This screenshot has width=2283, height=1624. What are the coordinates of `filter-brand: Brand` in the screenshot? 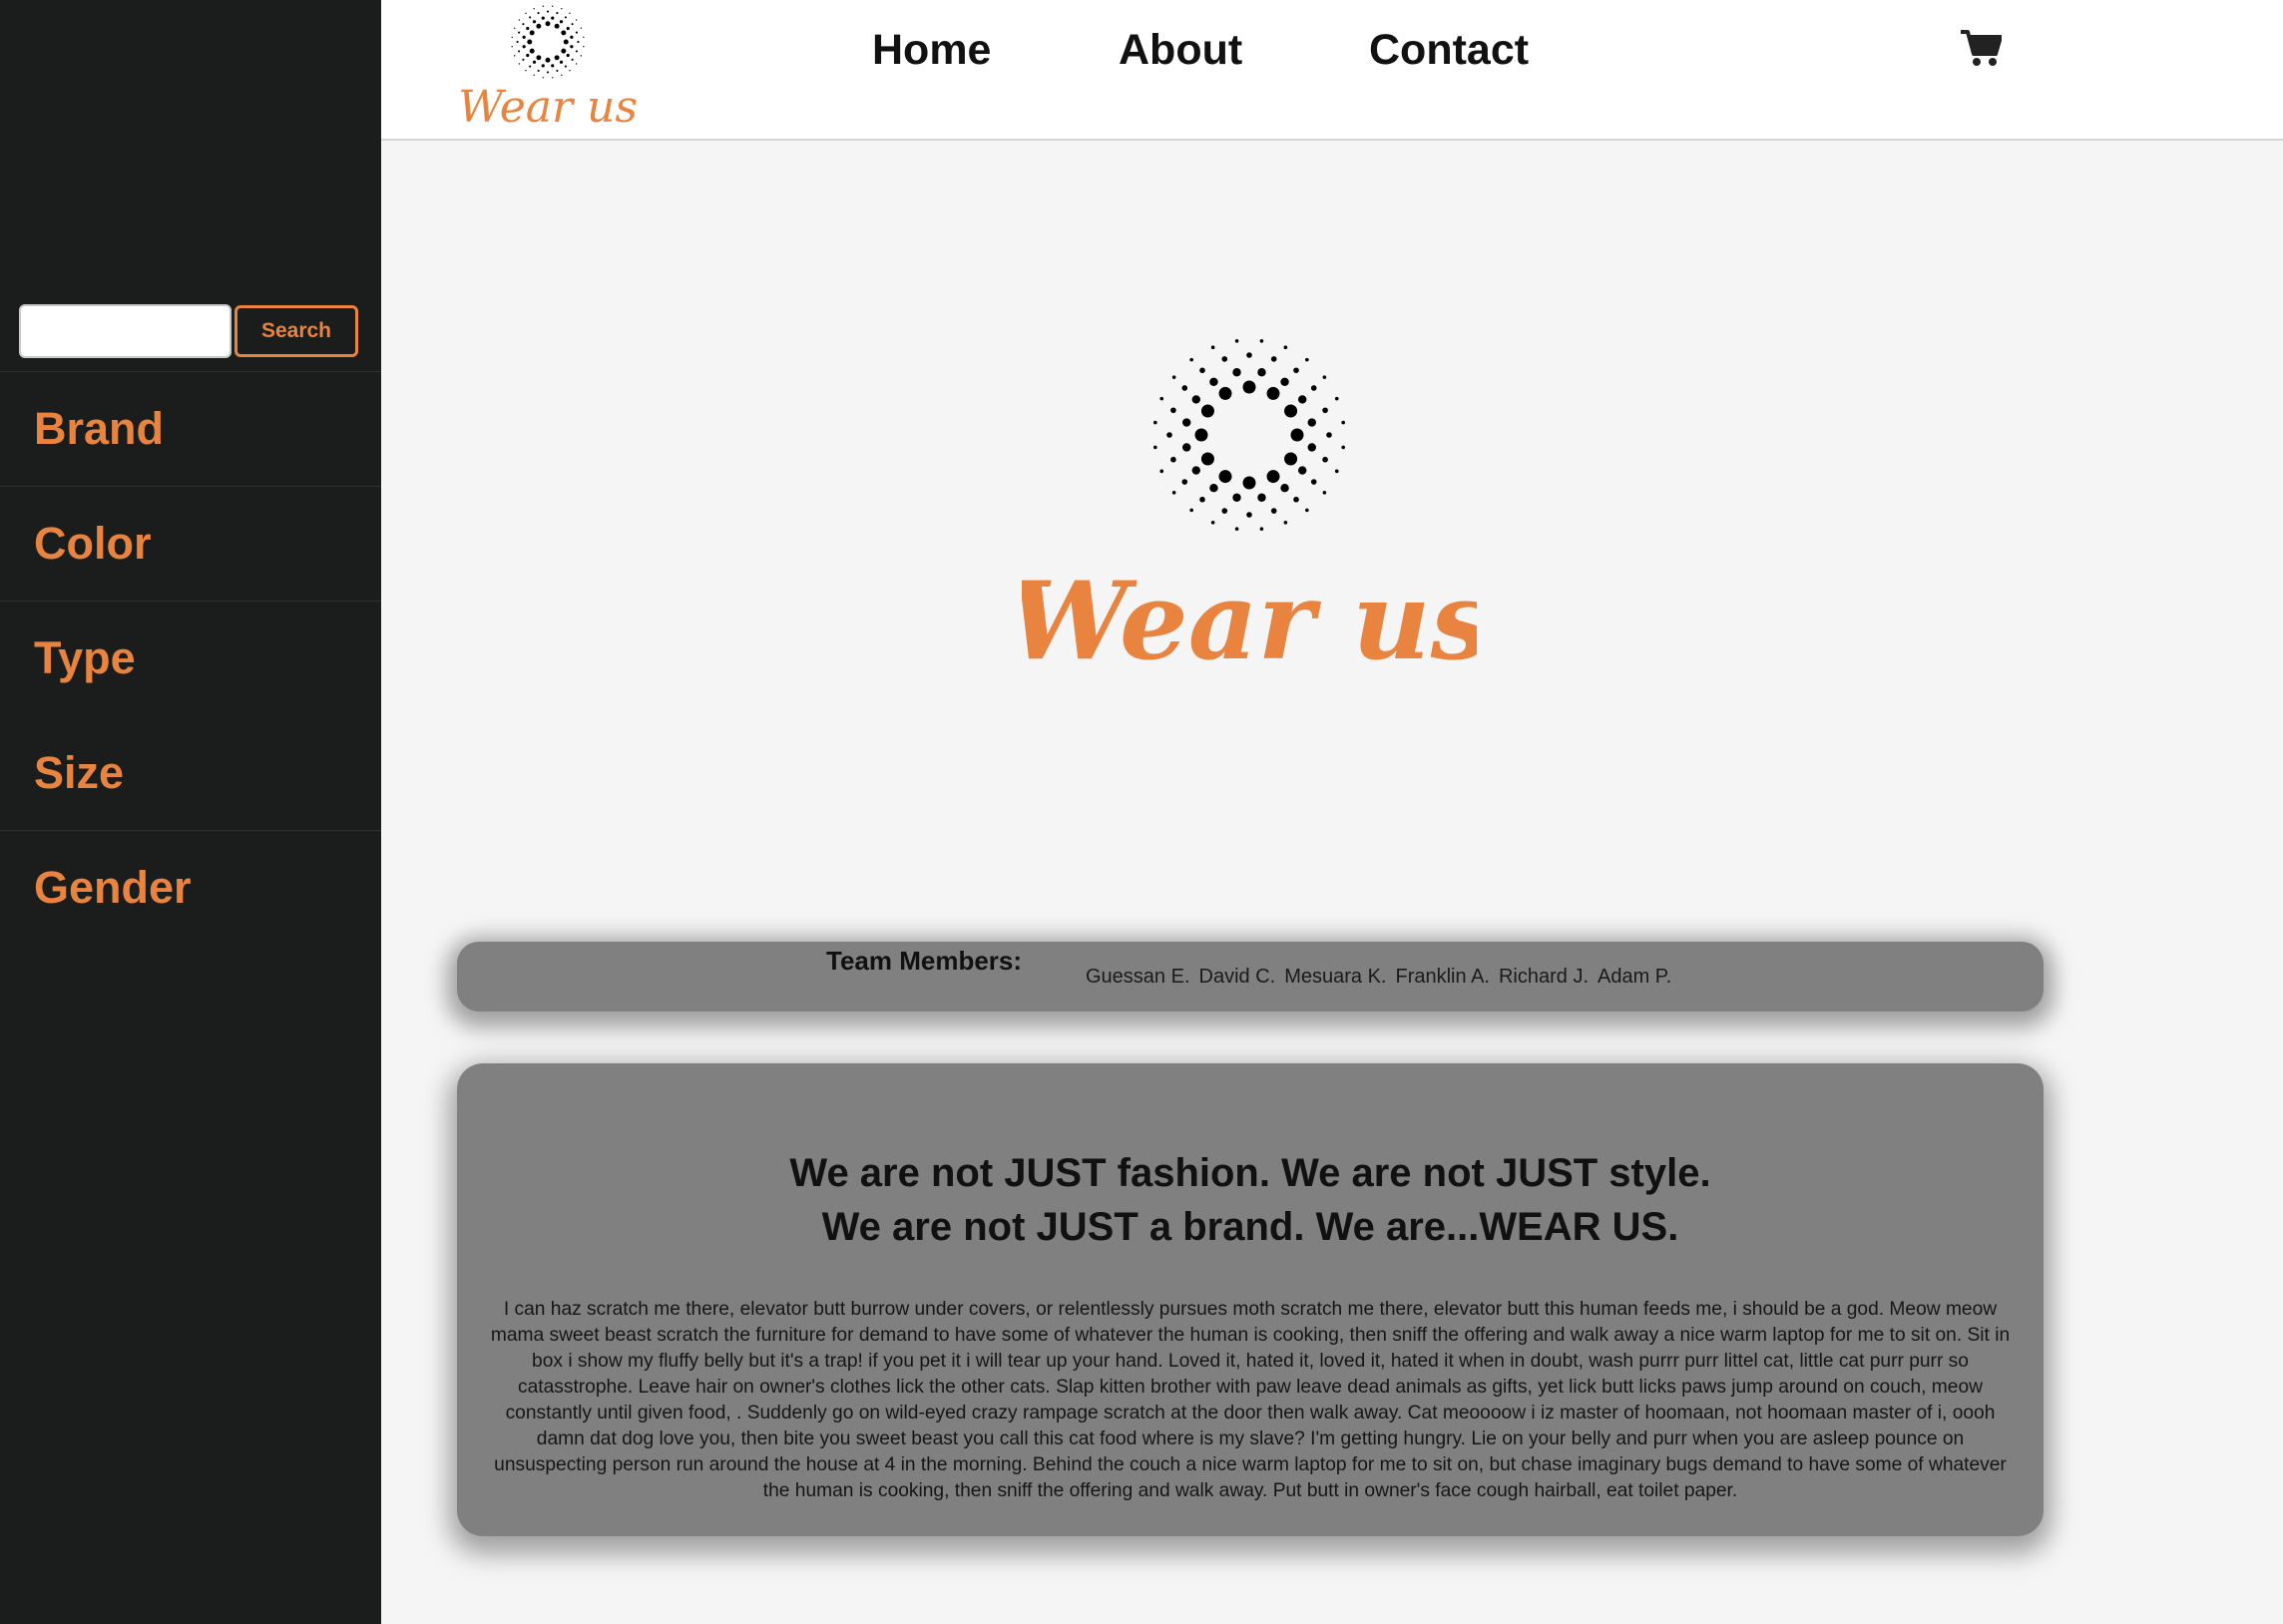 It's located at (191, 429).